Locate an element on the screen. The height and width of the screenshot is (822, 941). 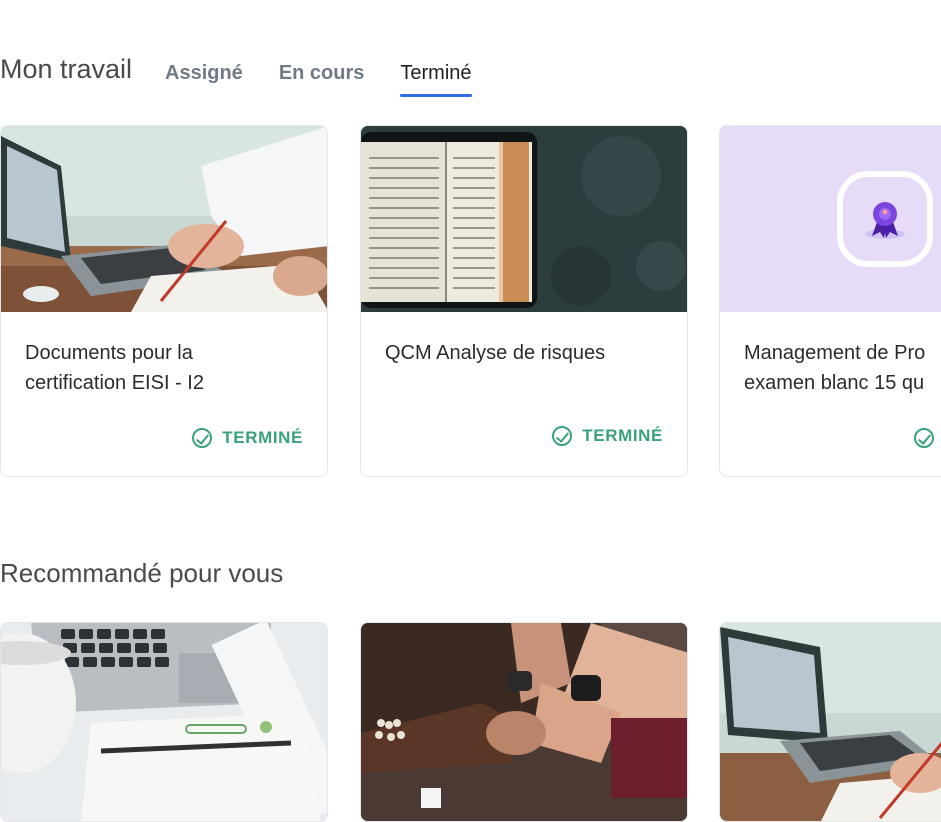
card-title: QCM Analyse de risques is located at coordinates (495, 353).